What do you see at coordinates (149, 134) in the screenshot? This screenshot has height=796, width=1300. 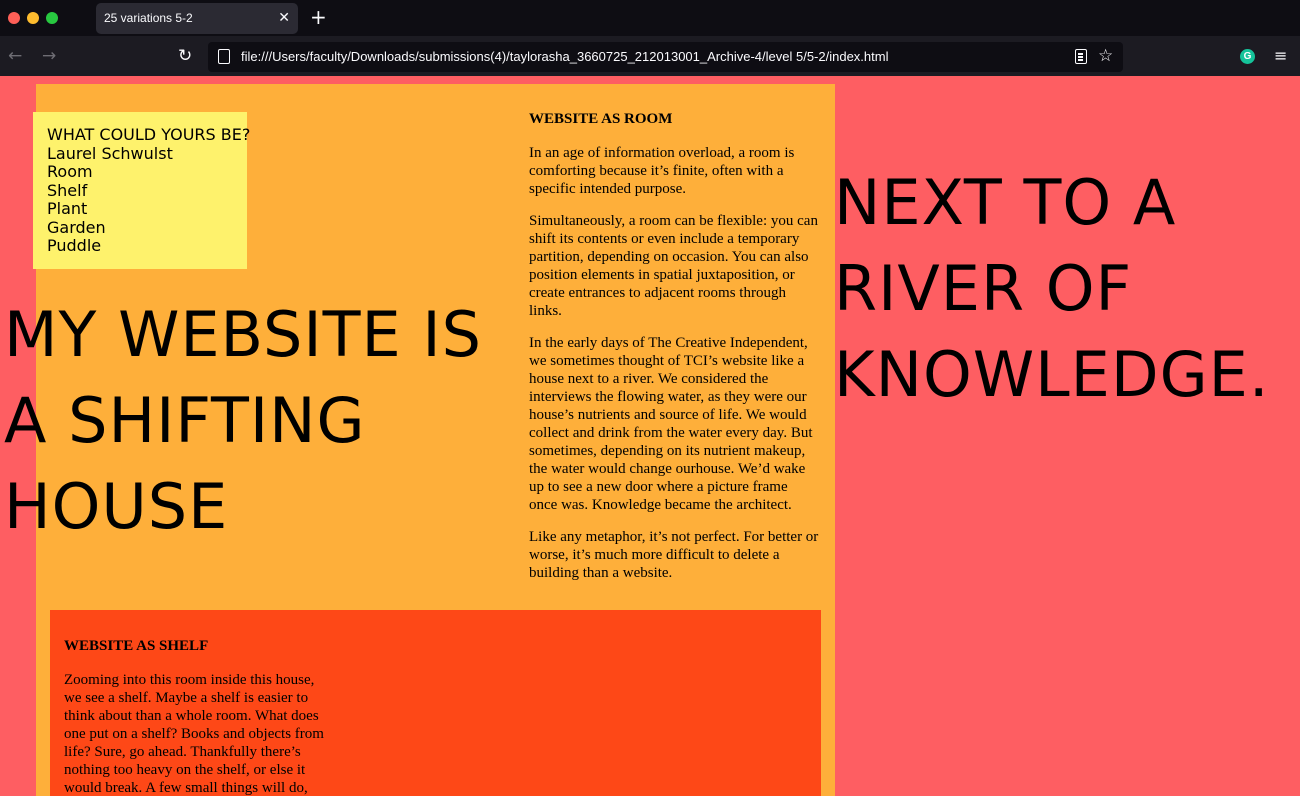 I see `nav-heading: WHAT COULD YOURS BE?` at bounding box center [149, 134].